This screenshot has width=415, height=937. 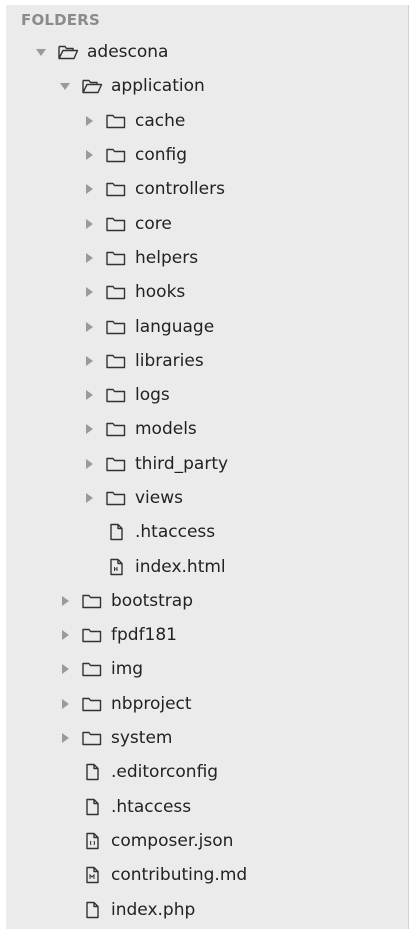 What do you see at coordinates (207, 223) in the screenshot?
I see `folder-item-core: core` at bounding box center [207, 223].